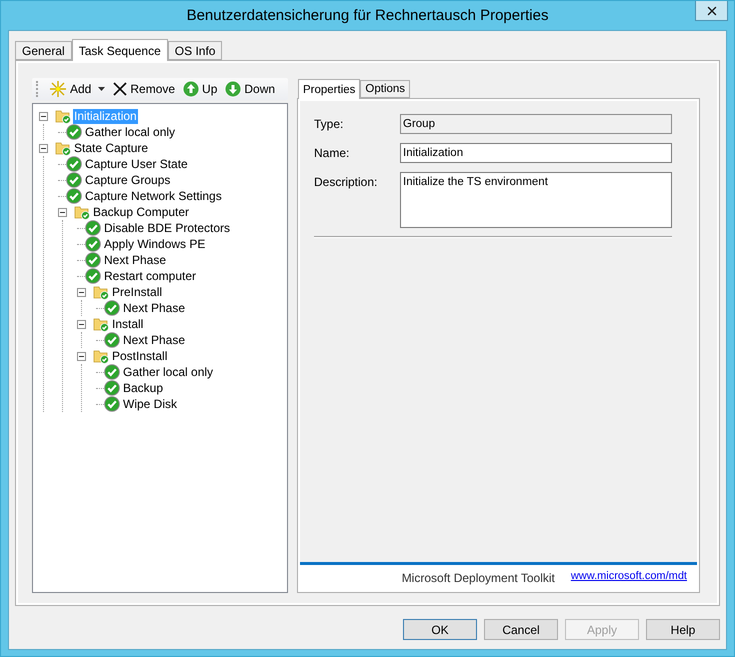  Describe the element at coordinates (478, 577) in the screenshot. I see `footer-text: Microsoft Deployment Toolkit` at that location.